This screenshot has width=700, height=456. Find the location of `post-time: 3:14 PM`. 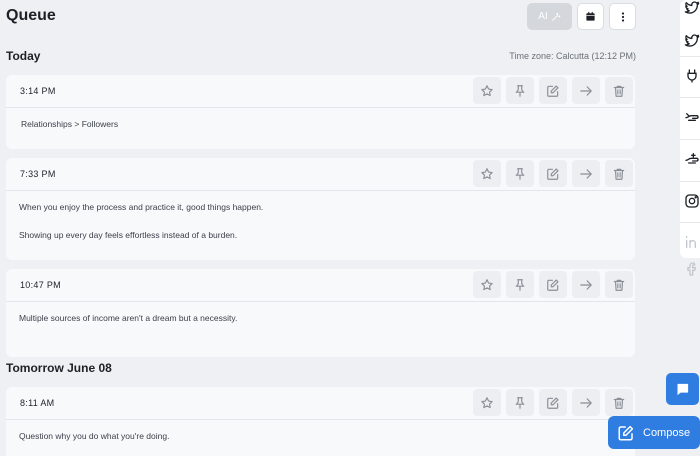

post-time: 3:14 PM is located at coordinates (38, 91).